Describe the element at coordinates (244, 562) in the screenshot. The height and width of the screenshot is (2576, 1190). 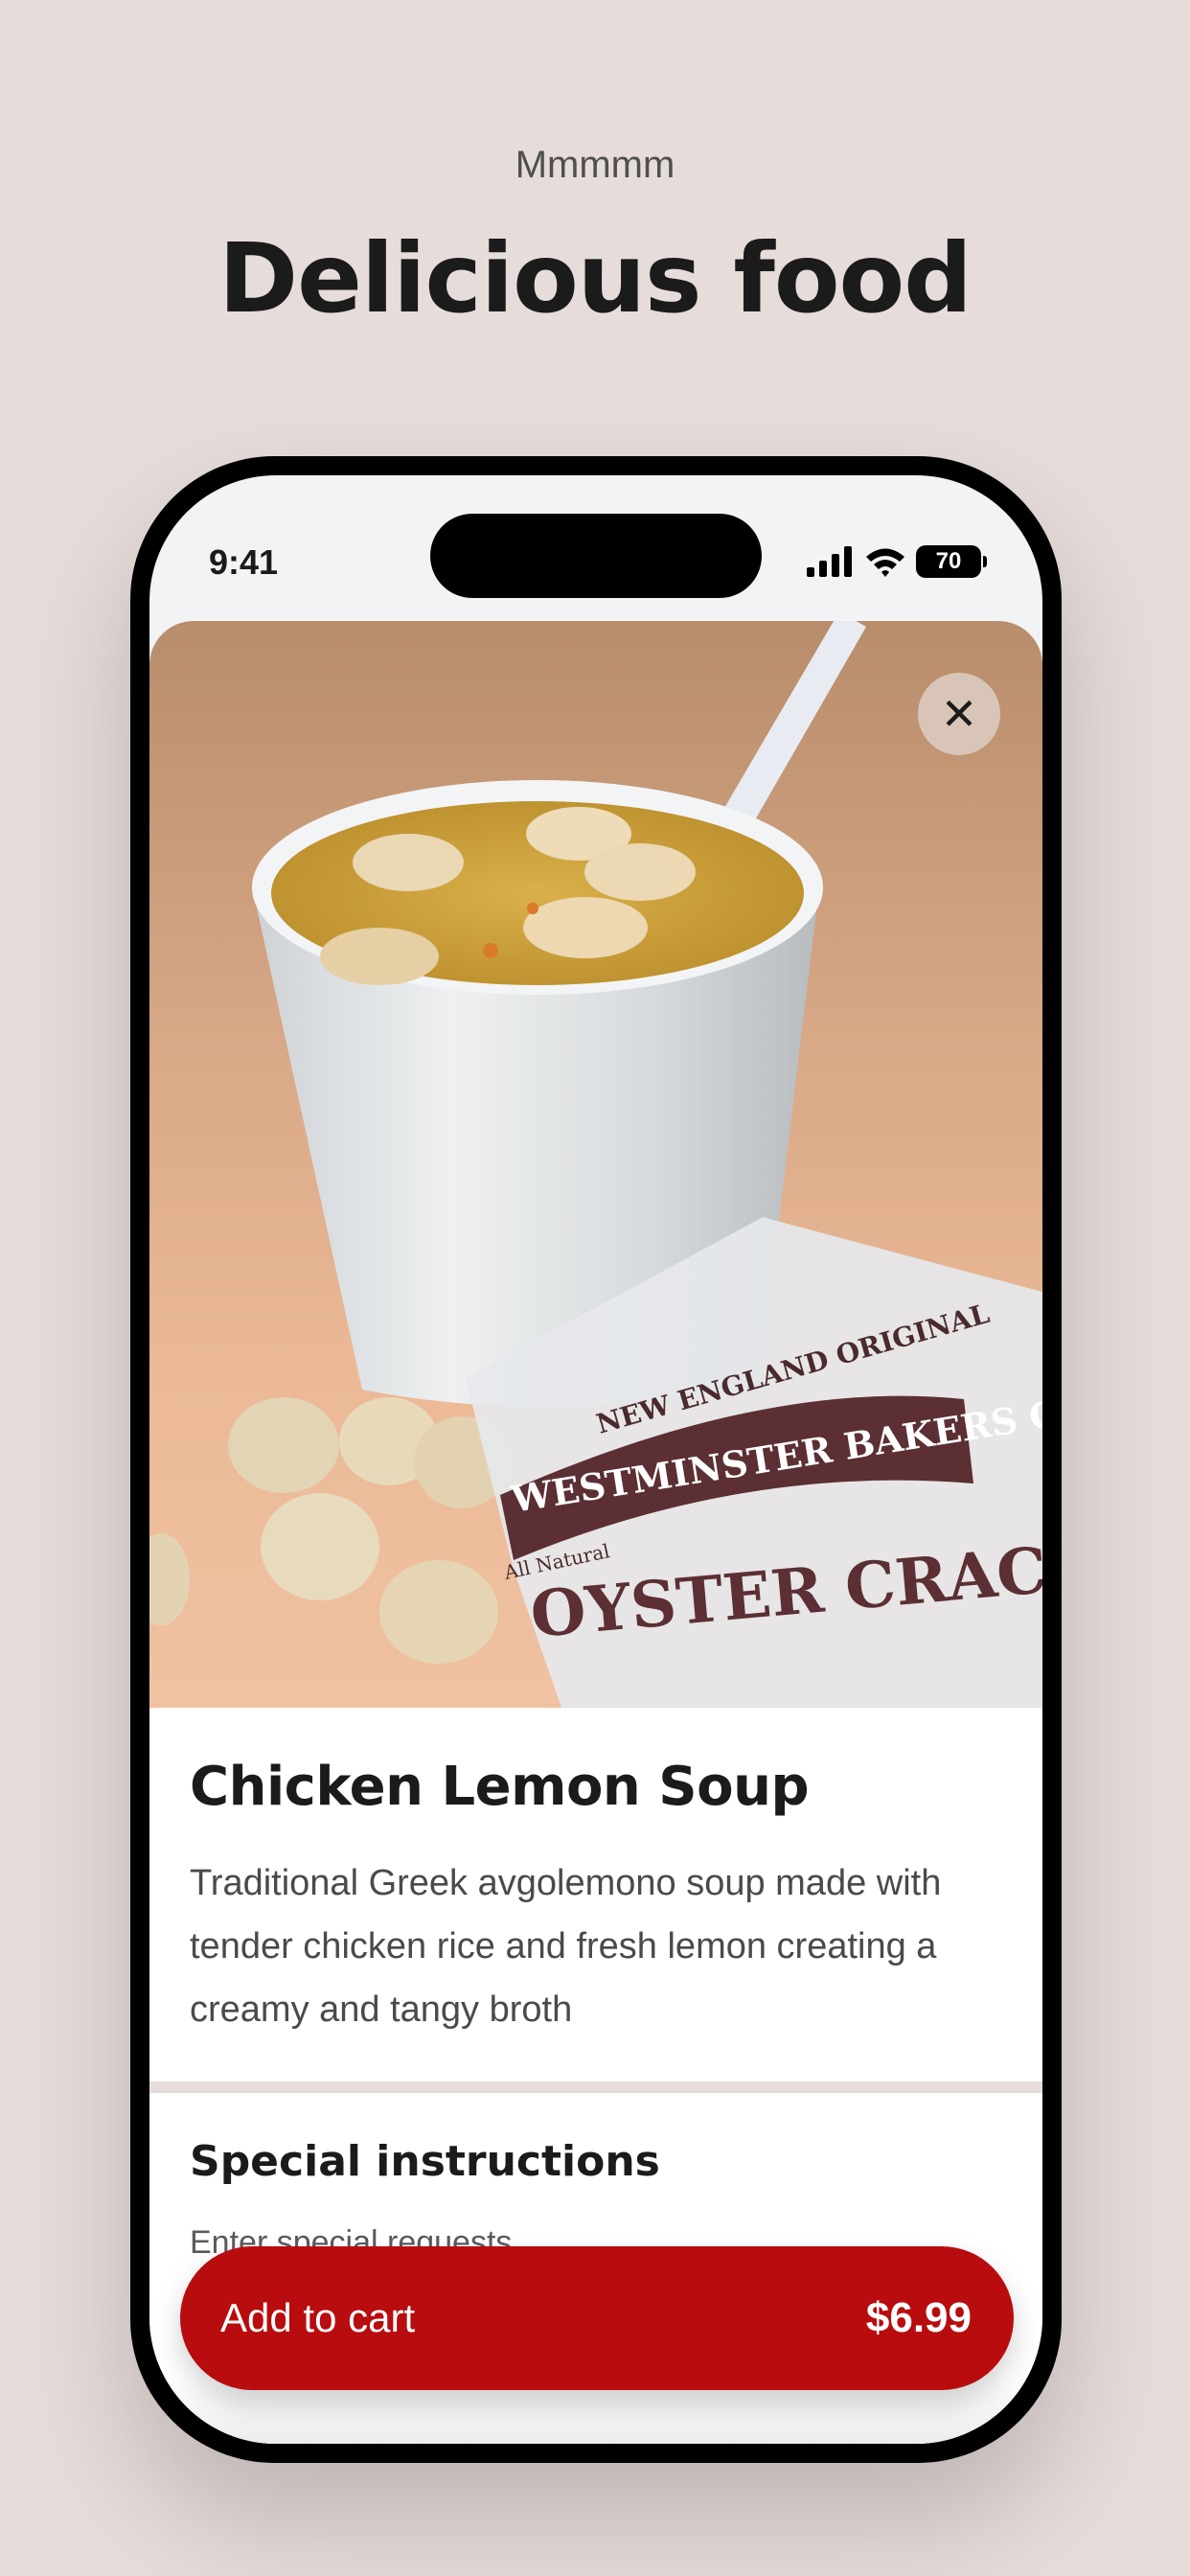
I see `status-time: 9:41` at that location.